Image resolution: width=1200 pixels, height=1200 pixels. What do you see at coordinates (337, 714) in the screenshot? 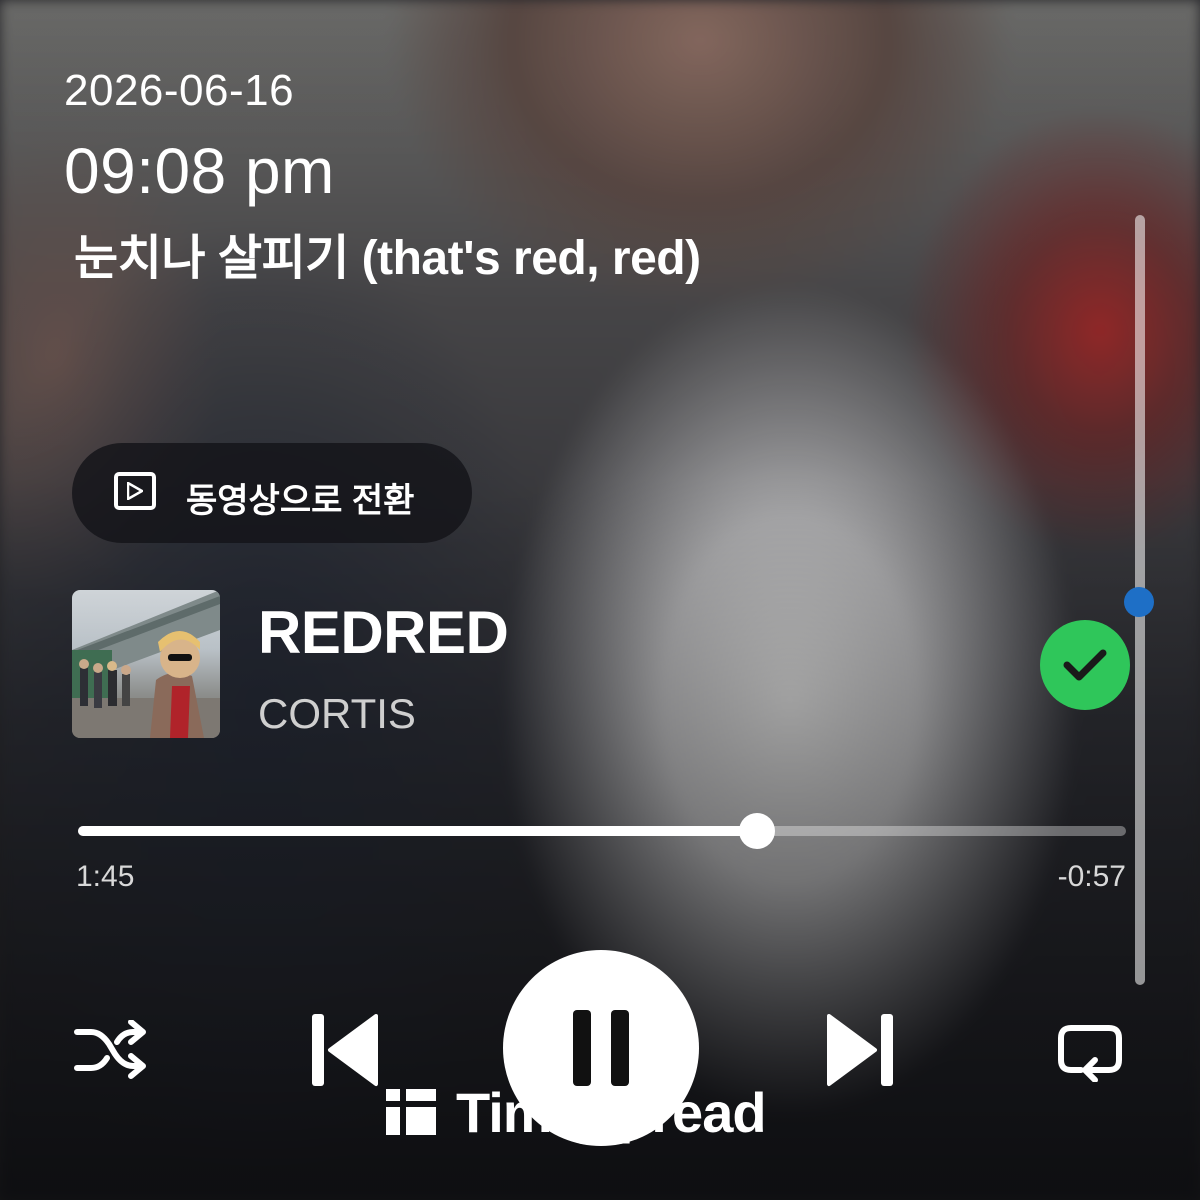
I see `track-artist: CORTIS` at bounding box center [337, 714].